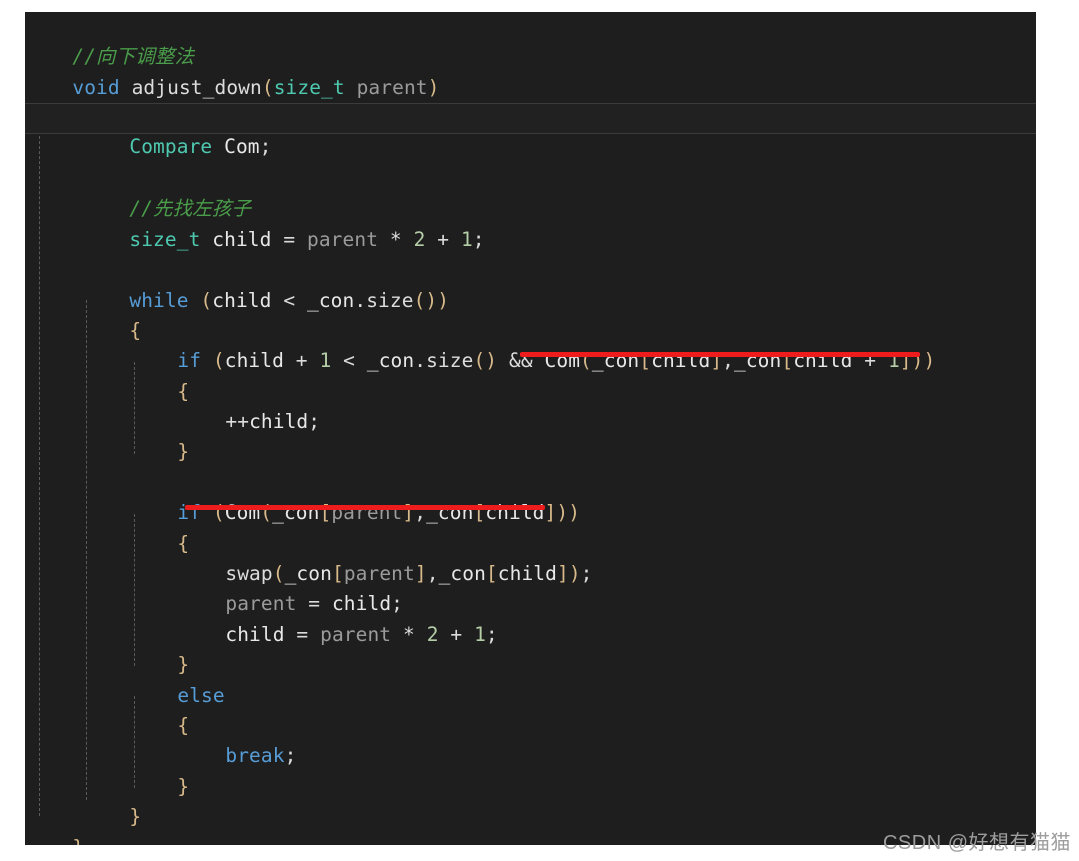 This screenshot has height=861, width=1079. What do you see at coordinates (530, 283) in the screenshot?
I see `code-line: while (child < _con.size())` at bounding box center [530, 283].